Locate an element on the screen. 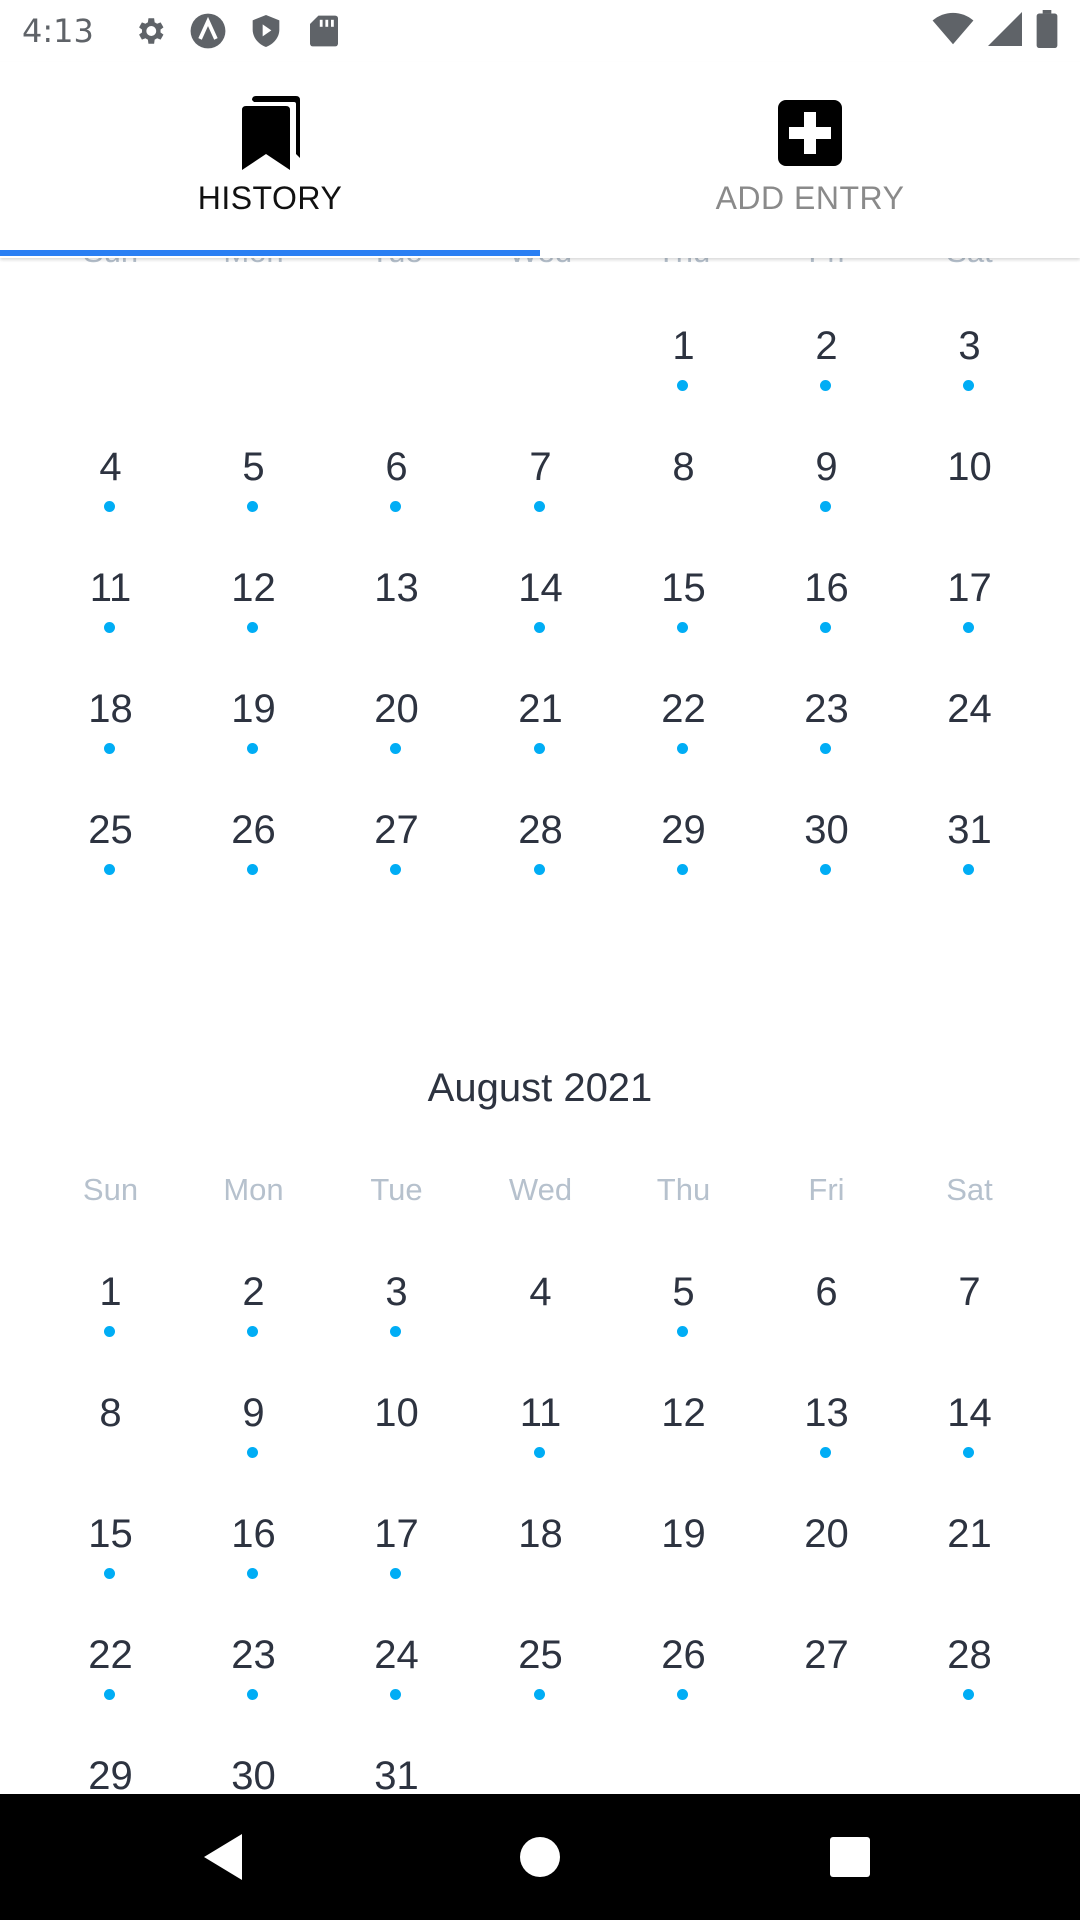  home-icon is located at coordinates (540, 1857).